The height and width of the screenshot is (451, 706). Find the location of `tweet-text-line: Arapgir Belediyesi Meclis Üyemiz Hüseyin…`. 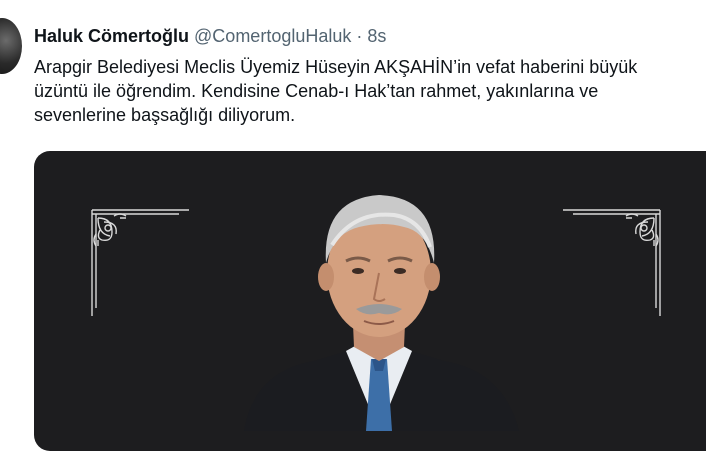

tweet-text-line: Arapgir Belediyesi Meclis Üyemiz Hüseyin… is located at coordinates (336, 67).